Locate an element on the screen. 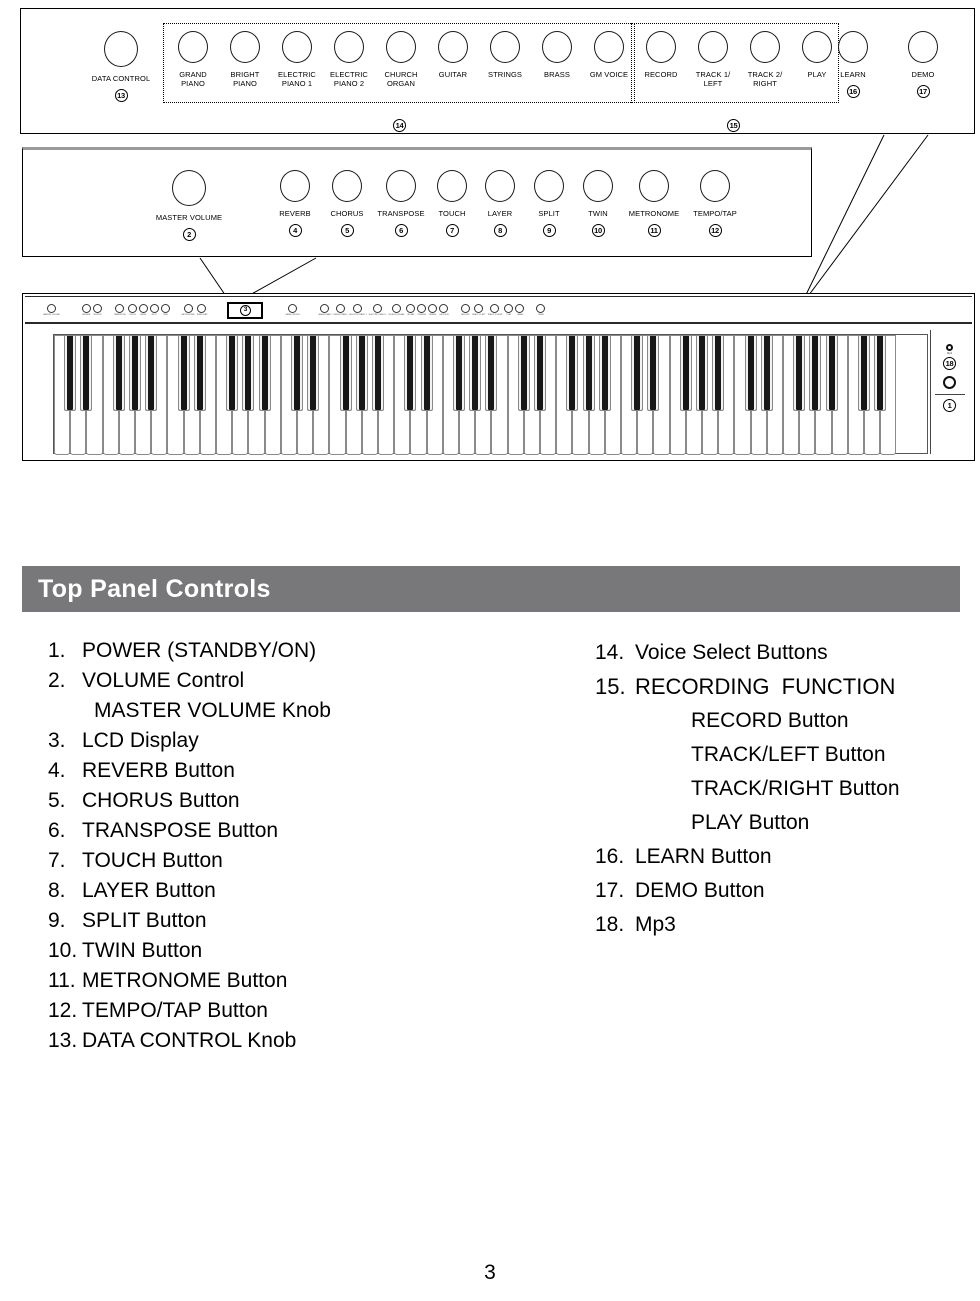 The image size is (980, 1301). voice-button-guitar: GUITAR is located at coordinates (453, 55).